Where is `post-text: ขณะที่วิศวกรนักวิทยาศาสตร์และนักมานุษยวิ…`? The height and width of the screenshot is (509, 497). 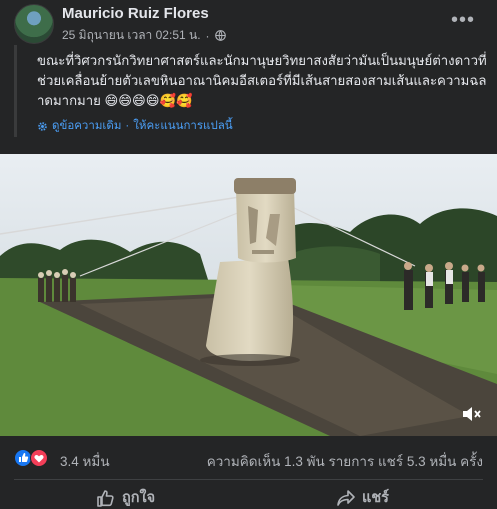 post-text: ขณะที่วิศวกรนักวิทยาศาสตร์และนักมานุษยวิ… is located at coordinates (262, 80).